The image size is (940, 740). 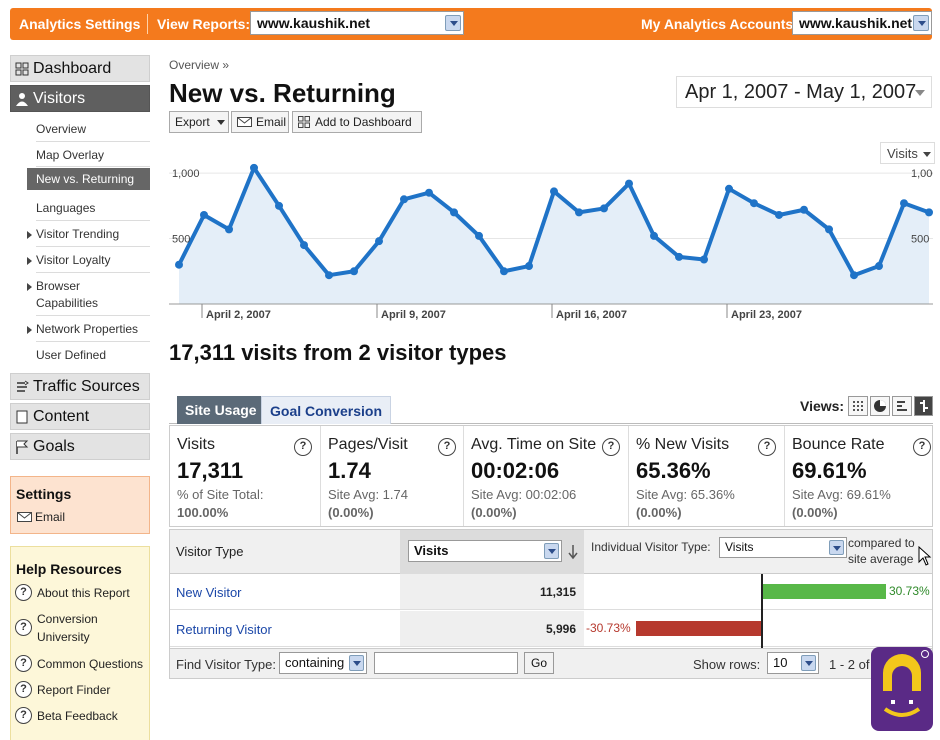 What do you see at coordinates (80, 446) in the screenshot?
I see `nav-goals: Goals` at bounding box center [80, 446].